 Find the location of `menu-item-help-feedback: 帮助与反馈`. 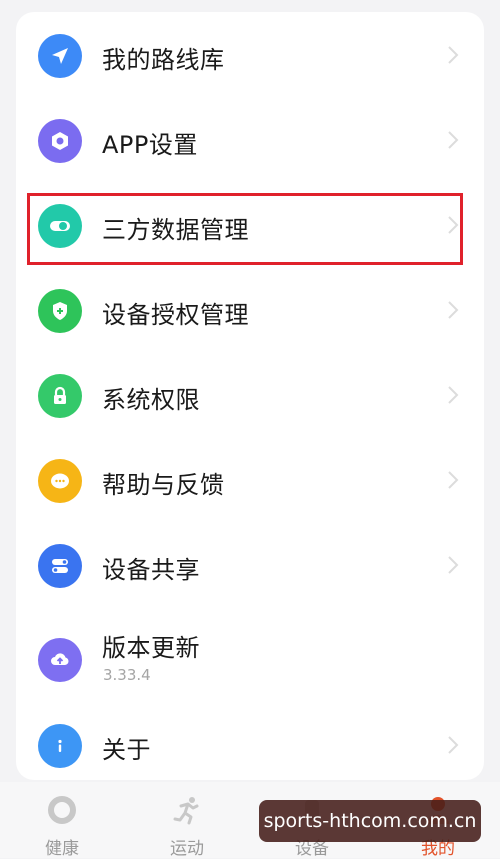

menu-item-help-feedback: 帮助与反馈 is located at coordinates (250, 481).